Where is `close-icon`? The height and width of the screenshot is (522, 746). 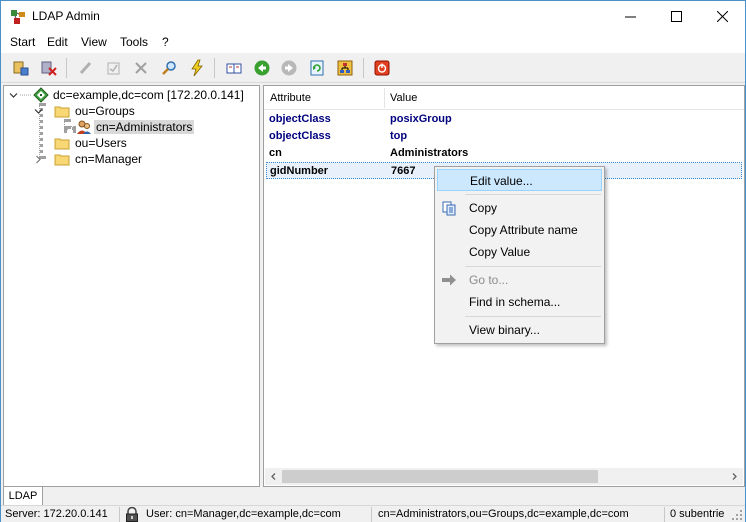
close-icon is located at coordinates (722, 16).